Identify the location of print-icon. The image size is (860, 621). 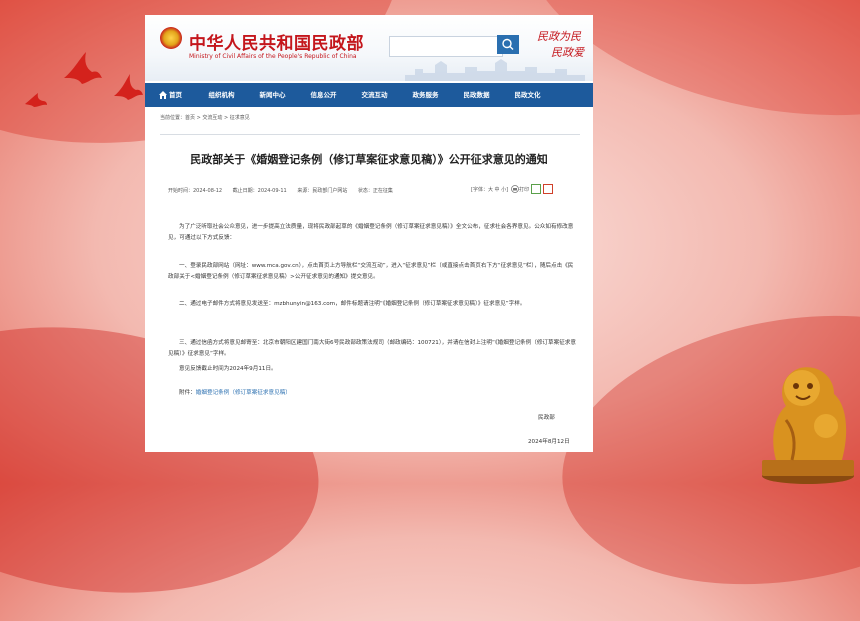
(515, 189).